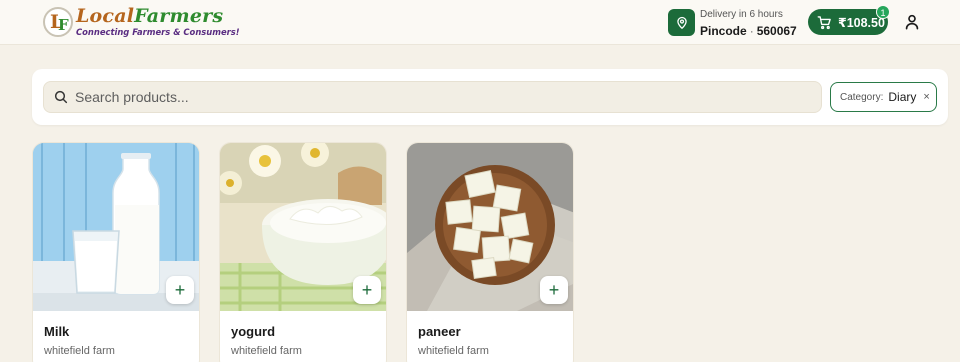 The height and width of the screenshot is (362, 960). Describe the element at coordinates (776, 31) in the screenshot. I see `pincode-value: 560067` at that location.